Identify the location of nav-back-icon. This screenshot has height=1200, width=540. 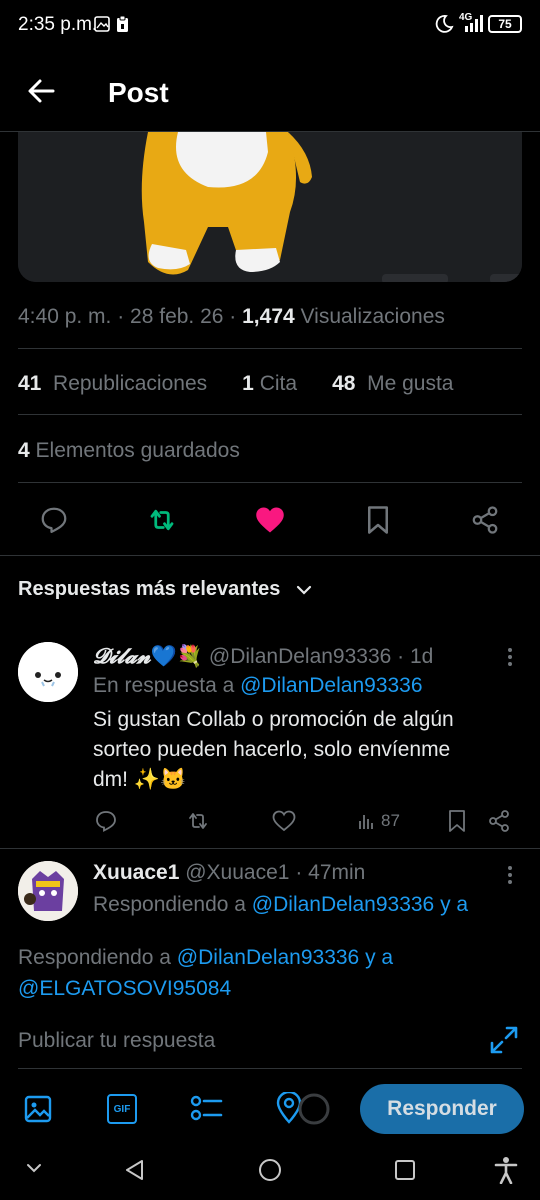
(135, 1170).